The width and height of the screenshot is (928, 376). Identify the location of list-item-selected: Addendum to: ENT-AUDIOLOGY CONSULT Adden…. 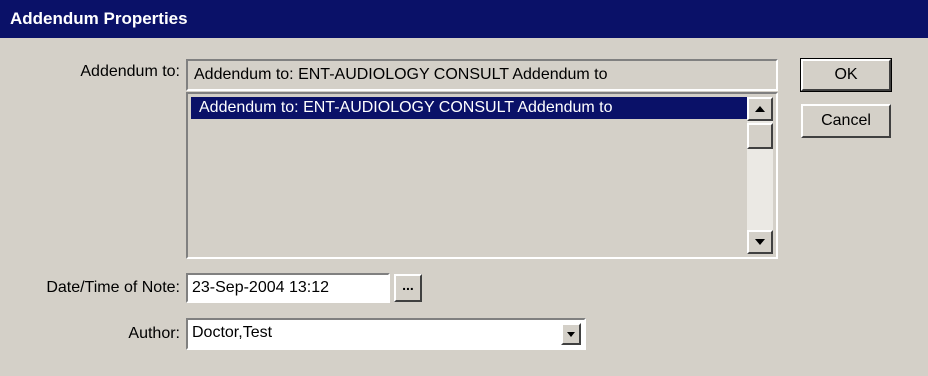
(471, 108).